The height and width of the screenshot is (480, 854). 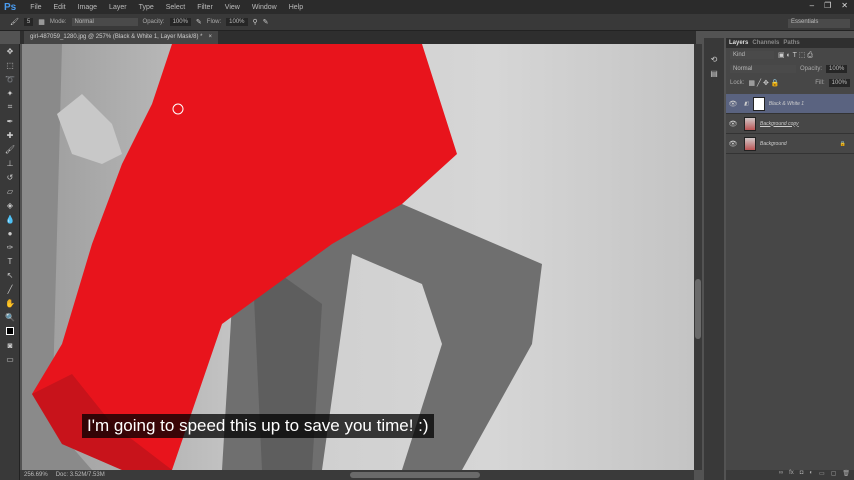 I want to click on shape-tool-icon: ╱, so click(x=10, y=289).